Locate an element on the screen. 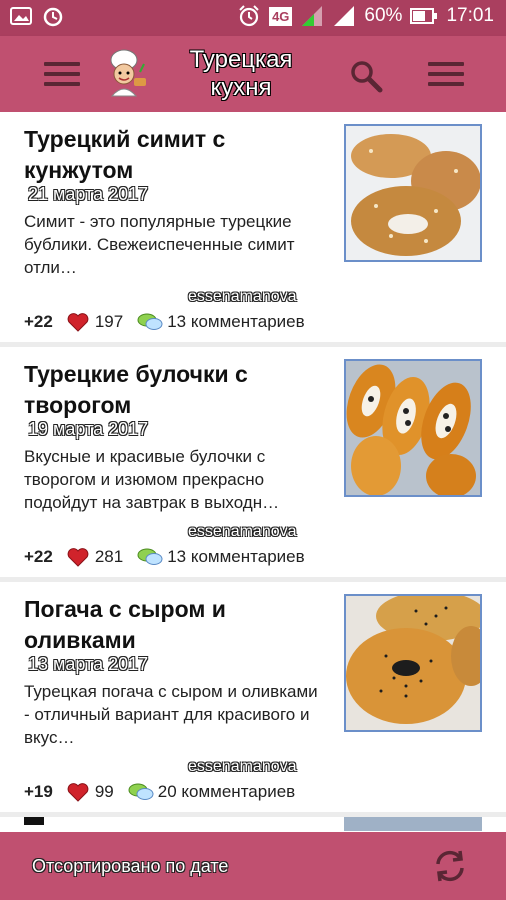 This screenshot has height=900, width=506. post-date: 21 марта 2017 is located at coordinates (88, 194).